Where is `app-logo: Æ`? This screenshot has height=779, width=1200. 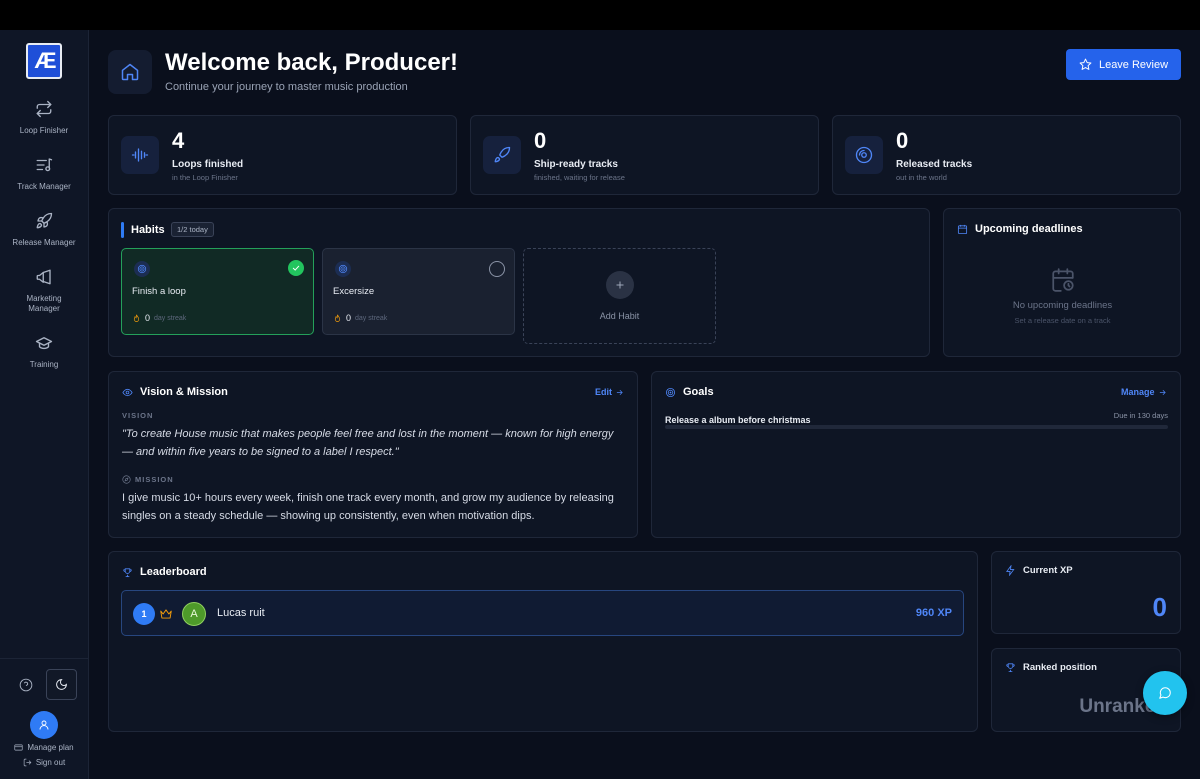 app-logo: Æ is located at coordinates (44, 61).